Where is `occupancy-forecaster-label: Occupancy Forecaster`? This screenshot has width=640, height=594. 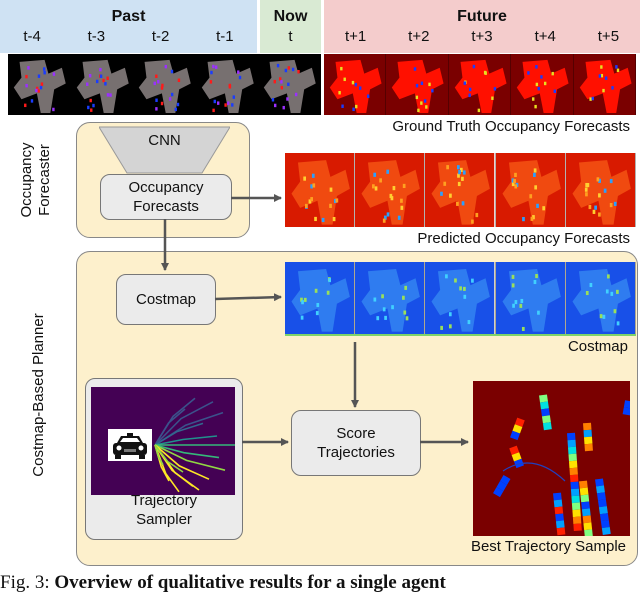
occupancy-forecaster-label: Occupancy Forecaster is located at coordinates (38, 180).